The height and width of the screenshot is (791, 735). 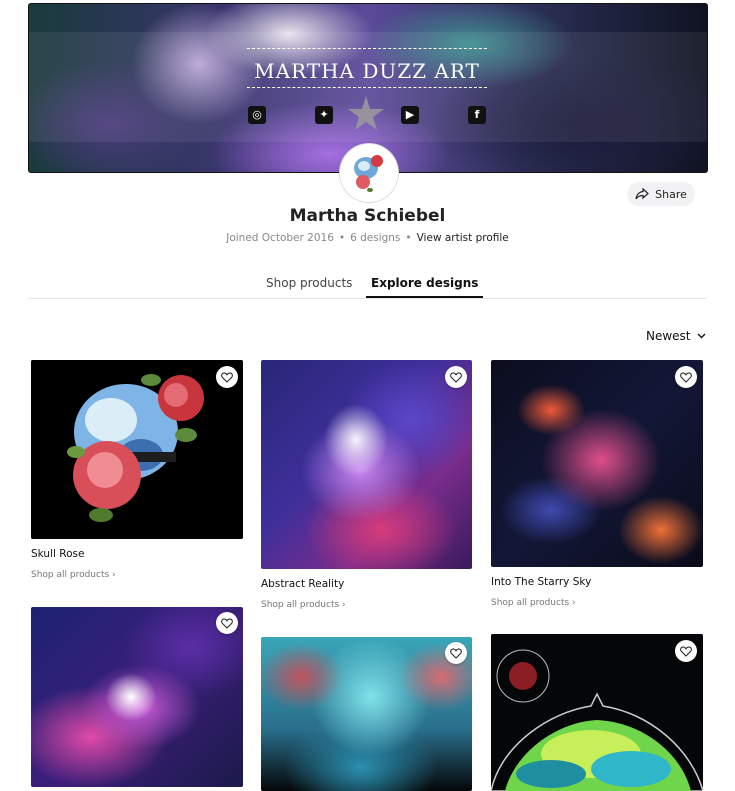 What do you see at coordinates (57, 554) in the screenshot?
I see `design-title: Skull Rose` at bounding box center [57, 554].